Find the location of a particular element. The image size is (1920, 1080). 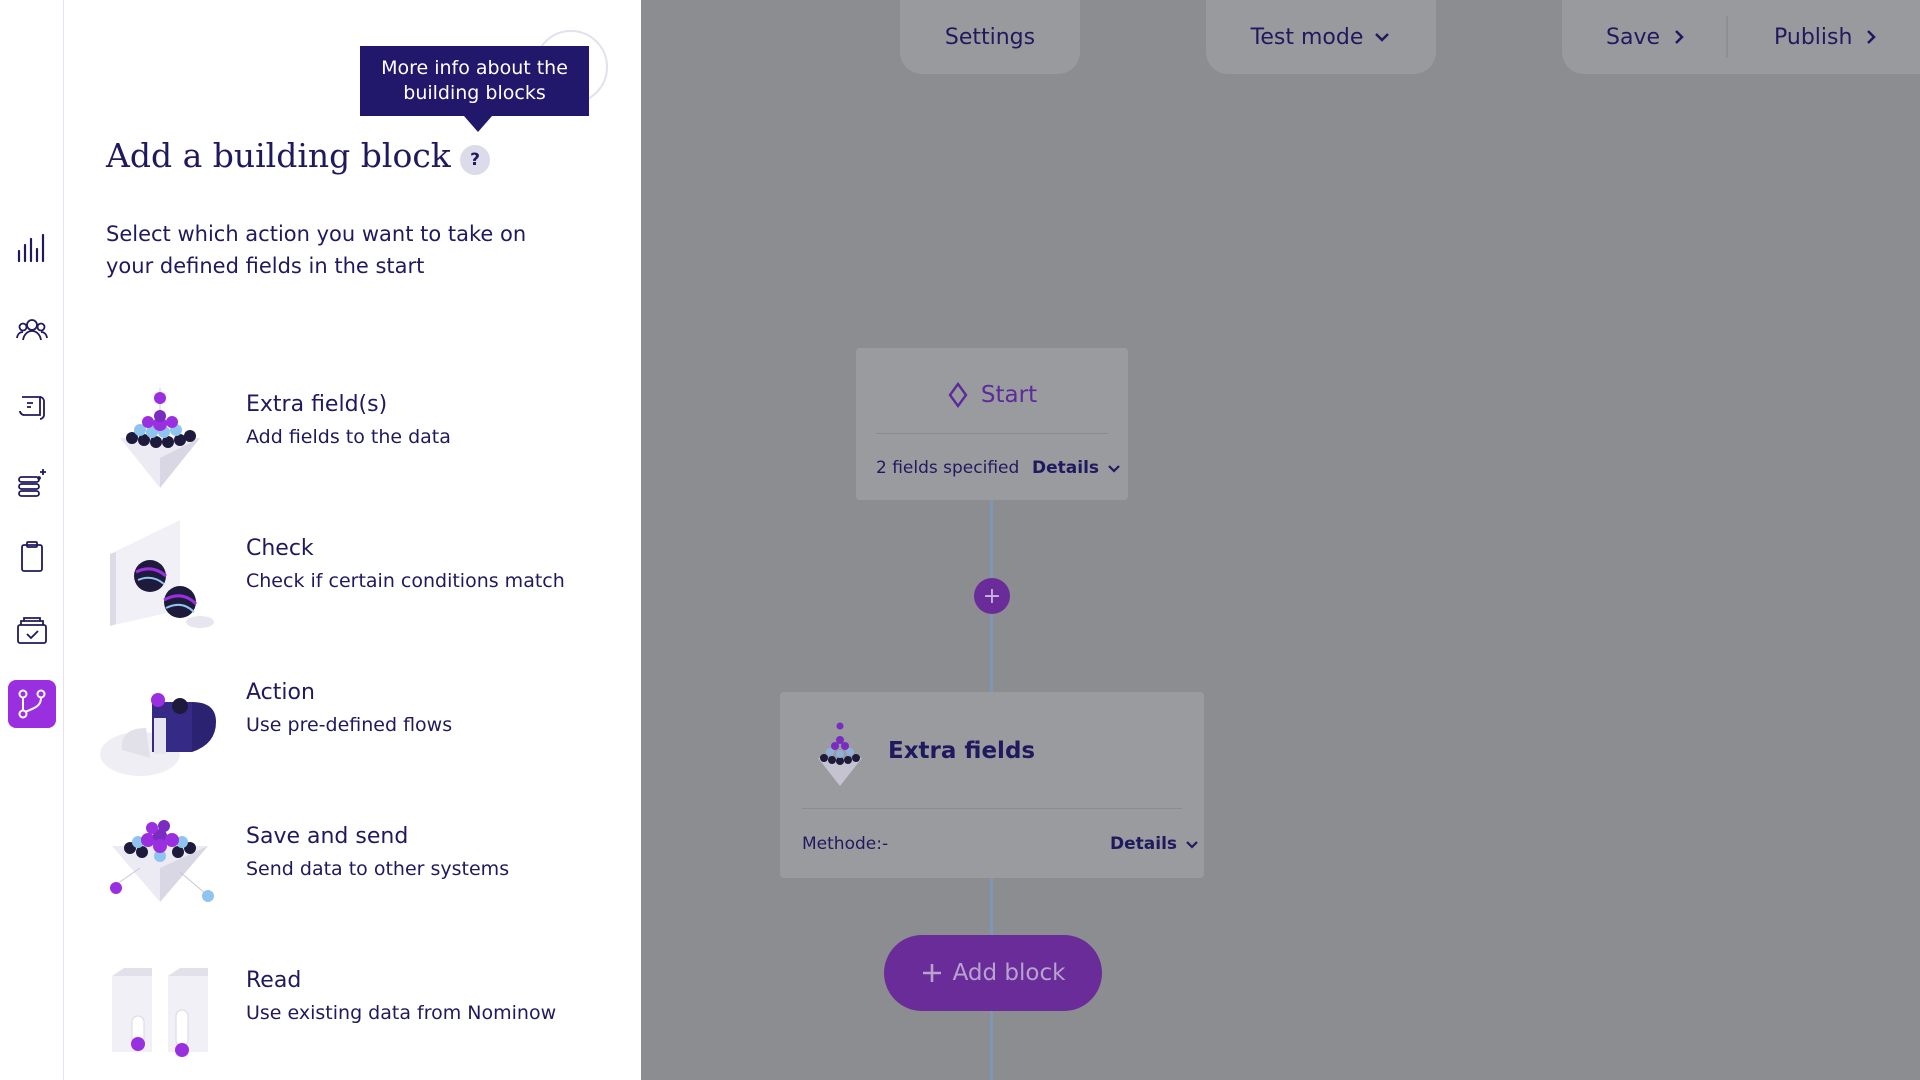

nav-item-flows is located at coordinates (32, 704).